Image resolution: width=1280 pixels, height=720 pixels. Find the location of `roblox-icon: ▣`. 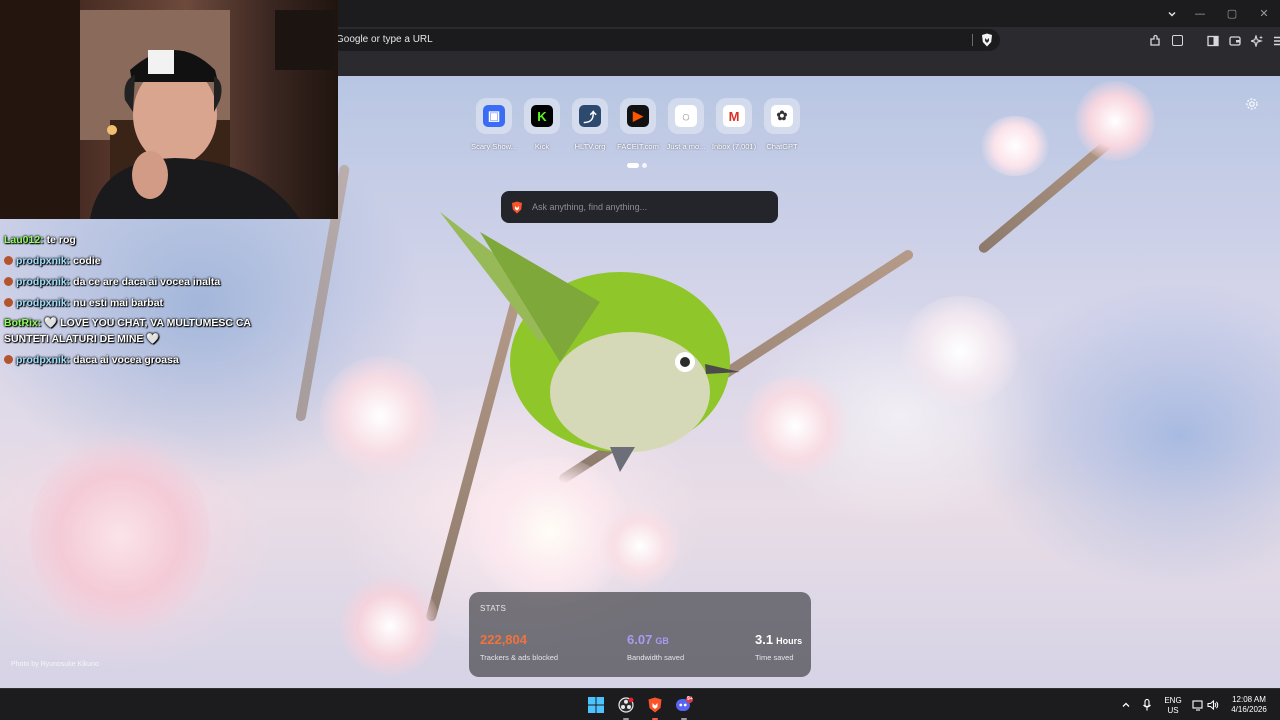

roblox-icon: ▣ is located at coordinates (494, 116).